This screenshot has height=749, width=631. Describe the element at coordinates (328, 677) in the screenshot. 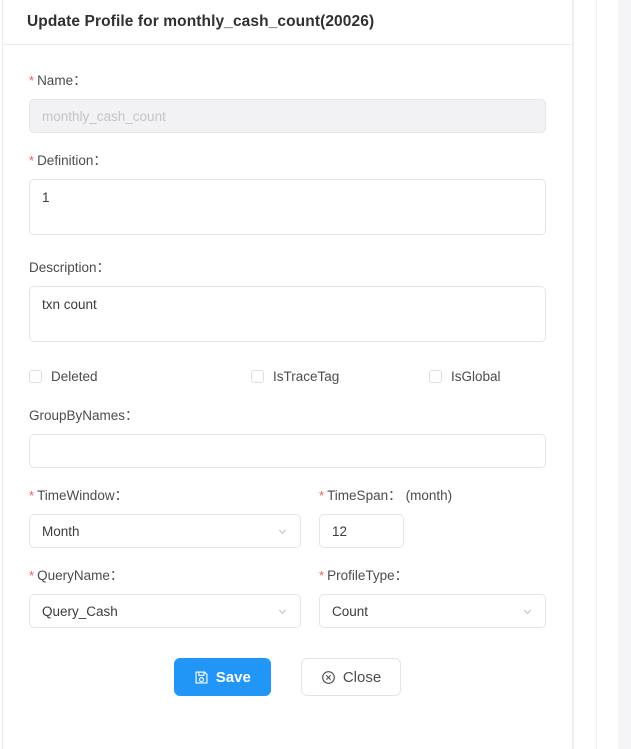

I see `circle-x-icon` at that location.